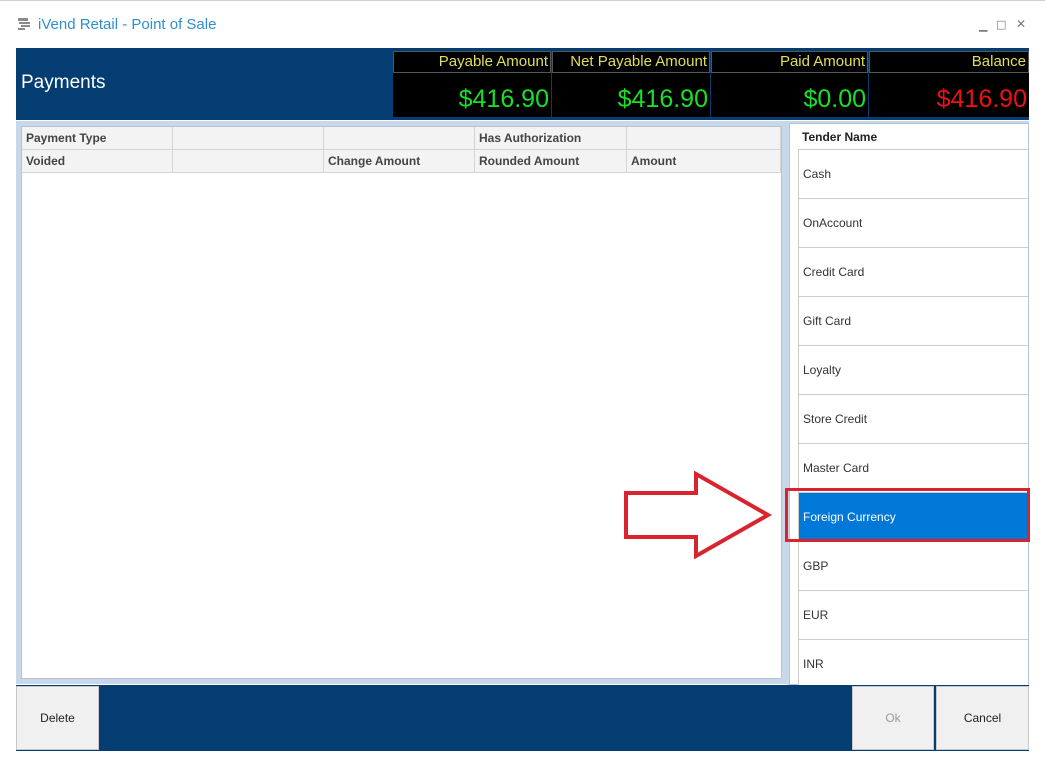 The width and height of the screenshot is (1045, 766). I want to click on tender-item-cash: Cash, so click(913, 173).